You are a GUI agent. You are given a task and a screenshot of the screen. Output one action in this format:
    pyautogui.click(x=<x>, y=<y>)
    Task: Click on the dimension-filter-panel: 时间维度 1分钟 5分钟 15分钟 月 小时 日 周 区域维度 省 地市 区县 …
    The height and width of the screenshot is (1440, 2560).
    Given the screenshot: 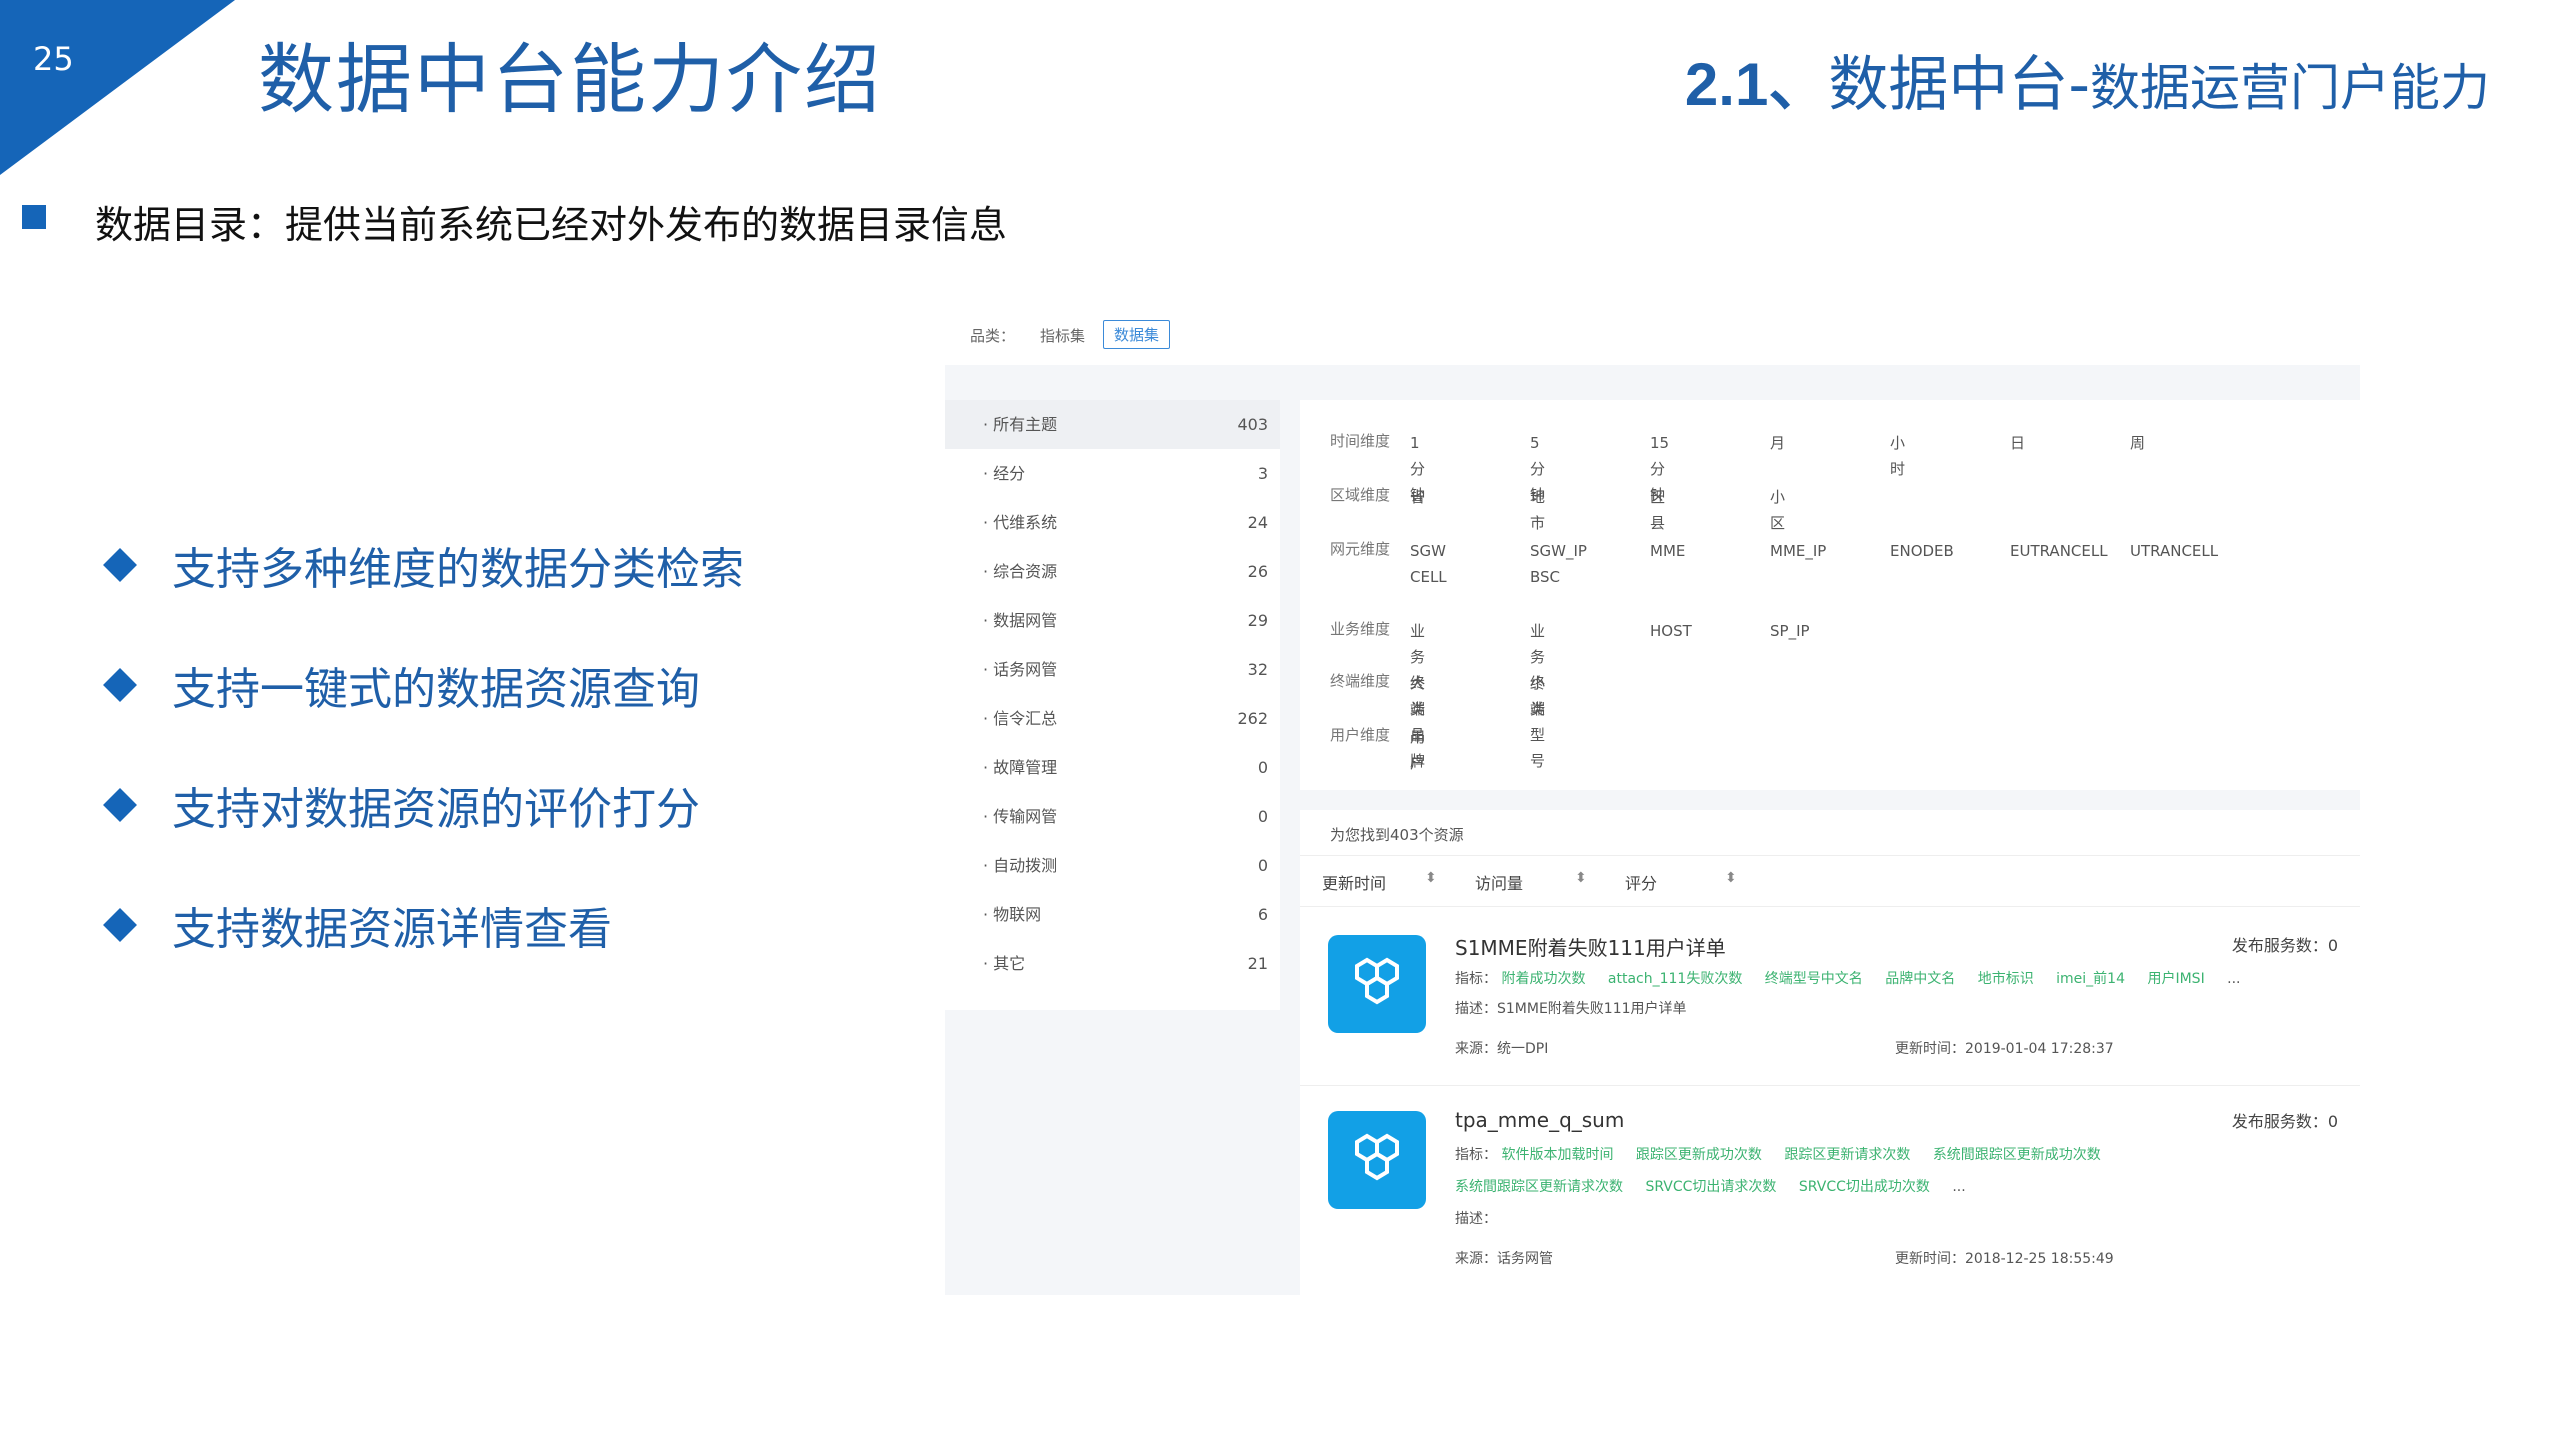 What is the action you would take?
    pyautogui.click(x=1830, y=595)
    